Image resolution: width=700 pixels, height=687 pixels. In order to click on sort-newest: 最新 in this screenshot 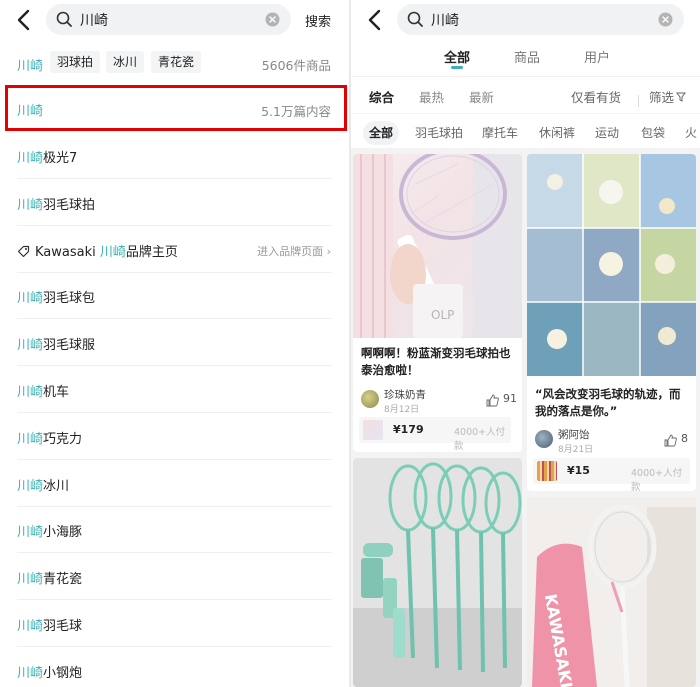, I will do `click(481, 96)`.